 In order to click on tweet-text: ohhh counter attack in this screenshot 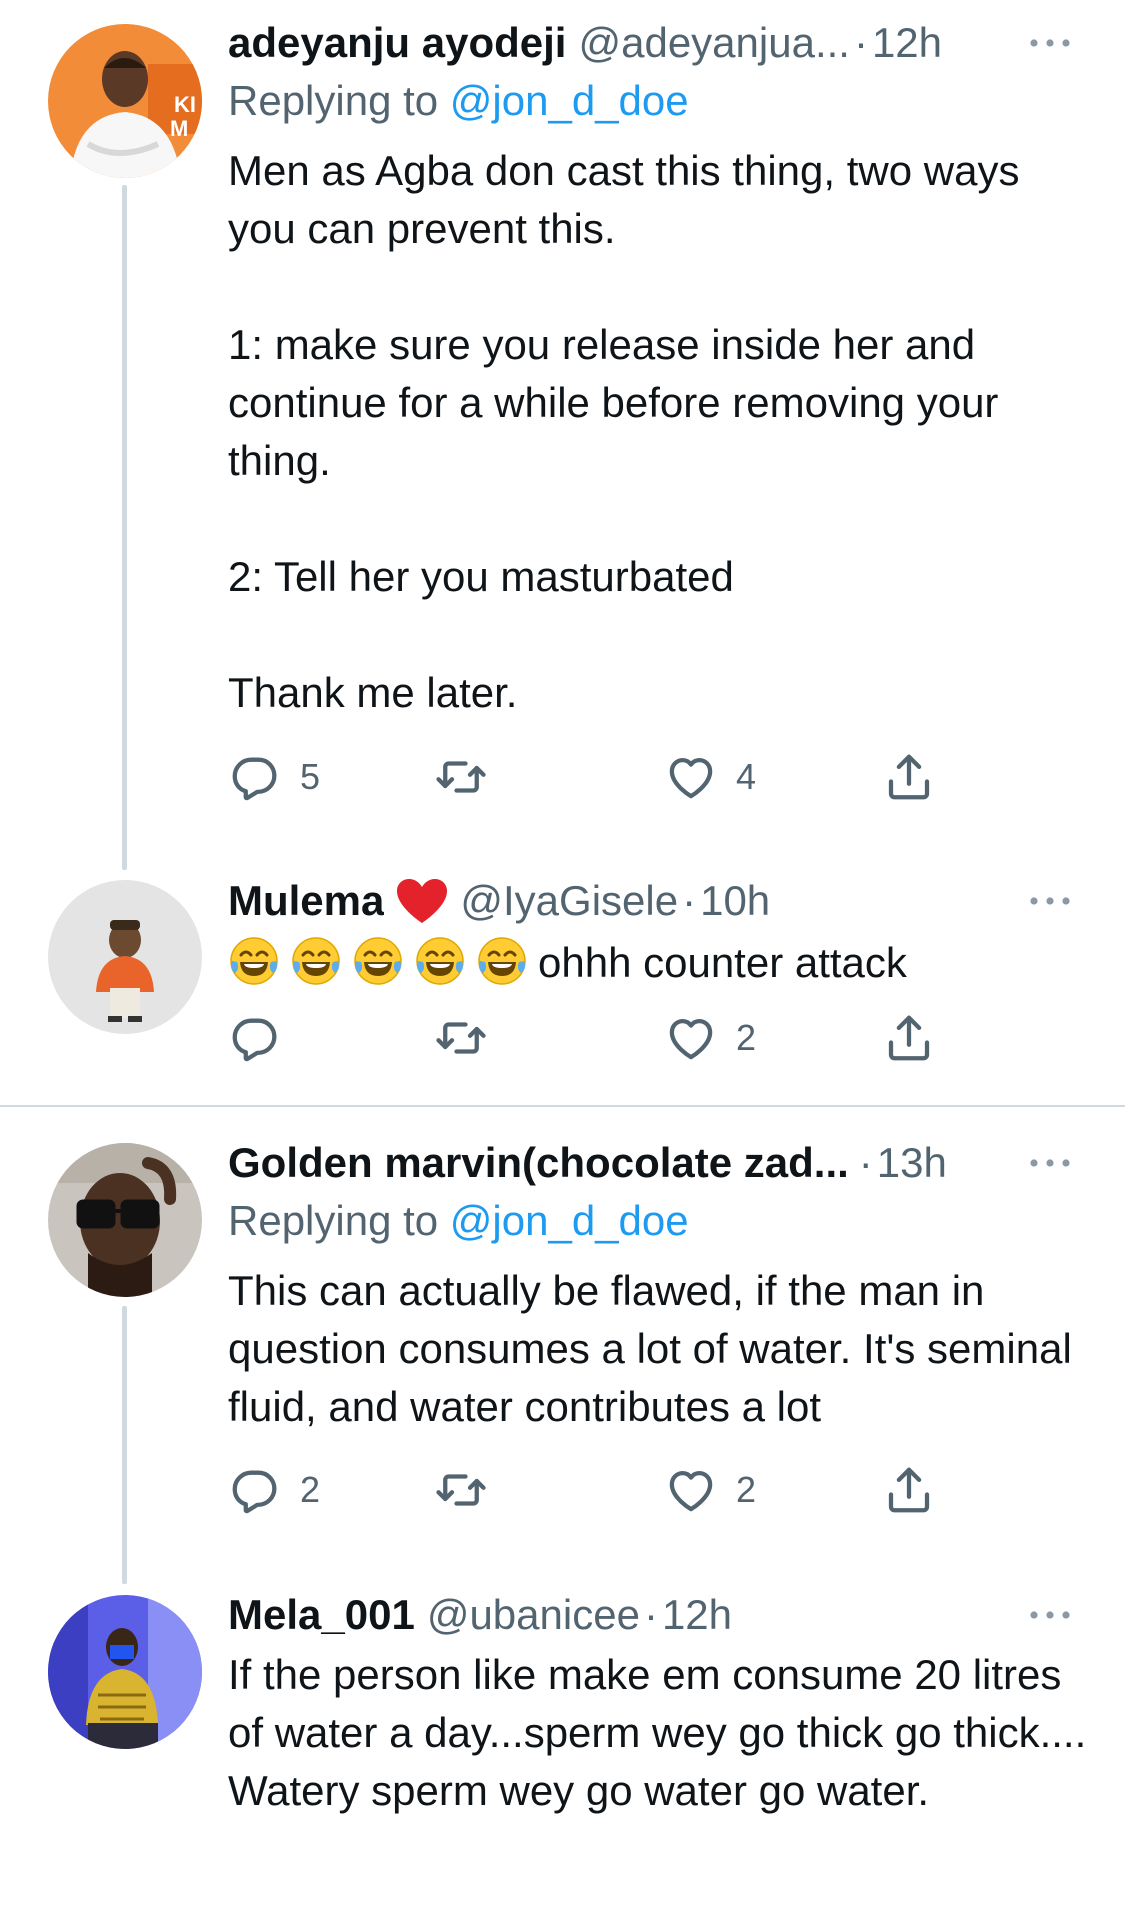, I will do `click(722, 962)`.